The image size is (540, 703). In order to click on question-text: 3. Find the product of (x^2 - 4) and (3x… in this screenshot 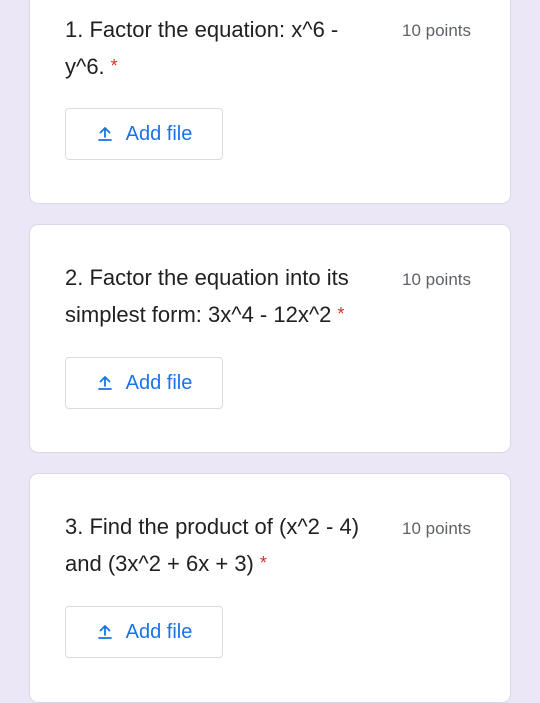, I will do `click(212, 545)`.